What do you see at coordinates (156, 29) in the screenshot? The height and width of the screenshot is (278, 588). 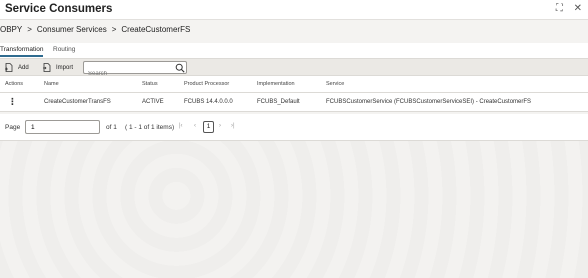 I see `breadcrumb-item-current: CreateCustomerFS` at bounding box center [156, 29].